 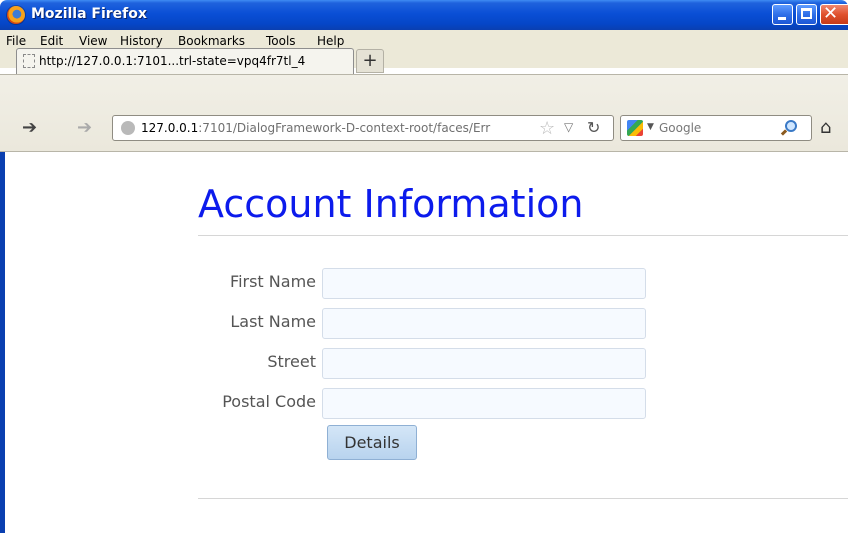 I want to click on dropdown-icon: ▽, so click(x=568, y=127).